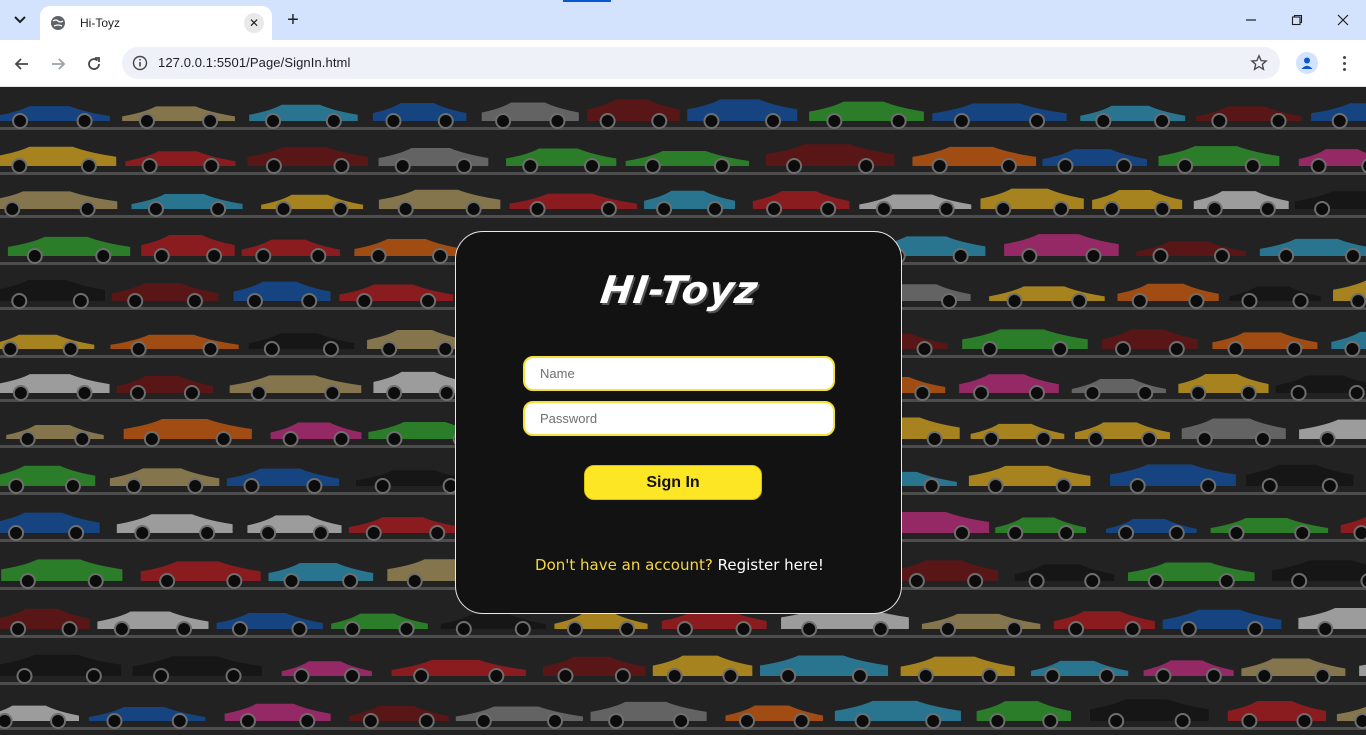 This screenshot has width=1366, height=735. What do you see at coordinates (683, 20) in the screenshot?
I see `tab-bar: Hi-Toyz ✕ +` at bounding box center [683, 20].